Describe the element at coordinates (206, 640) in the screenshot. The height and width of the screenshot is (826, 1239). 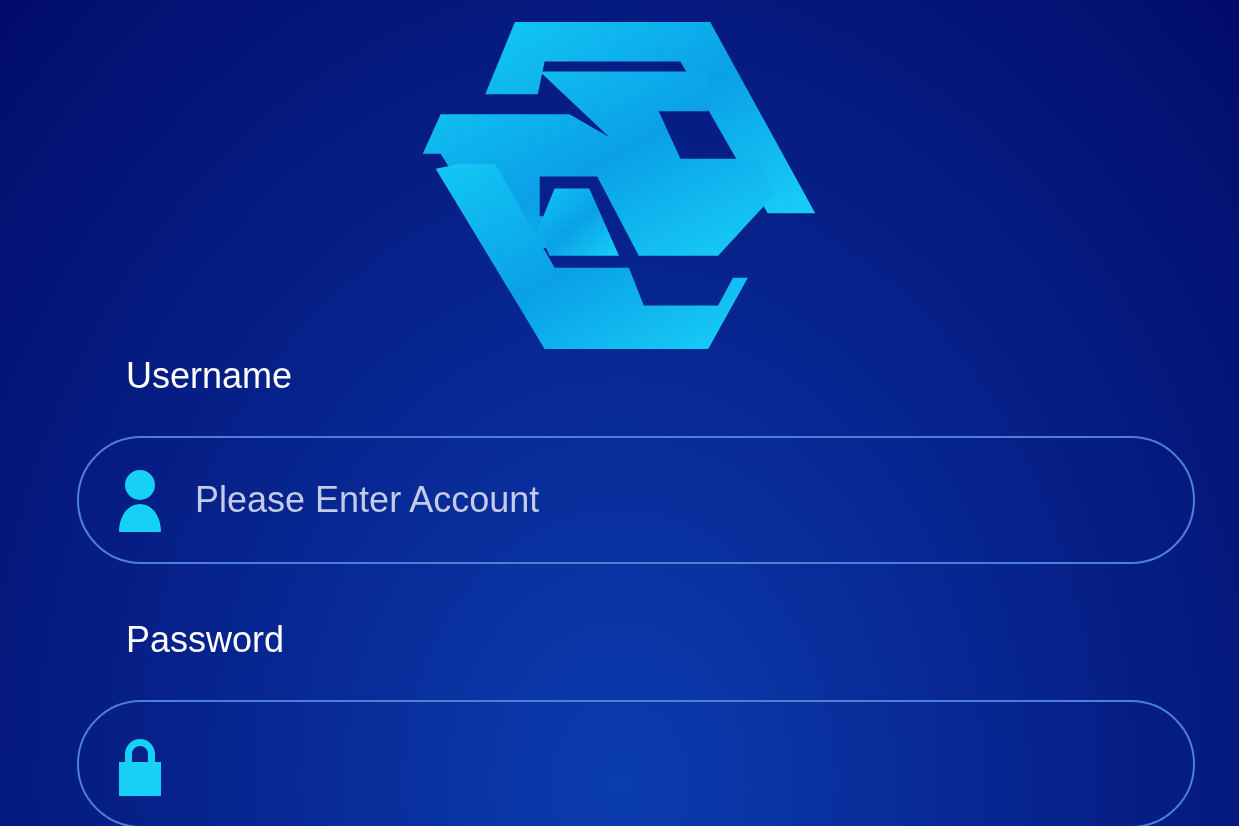
I see `field-label: Password` at that location.